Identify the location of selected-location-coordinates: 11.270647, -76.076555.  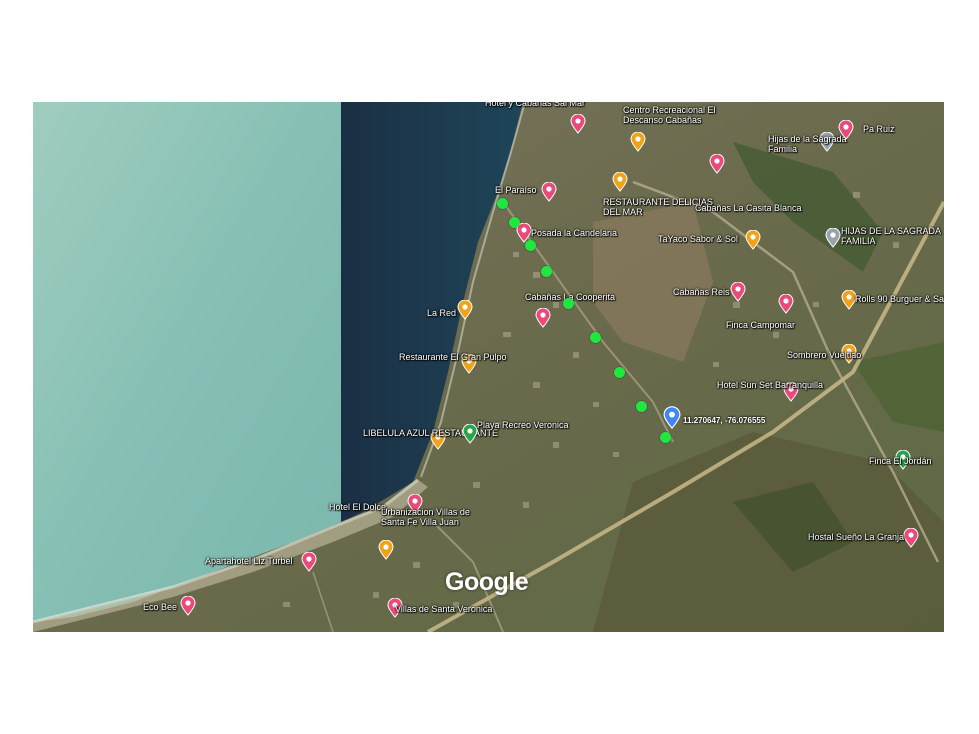
(724, 420).